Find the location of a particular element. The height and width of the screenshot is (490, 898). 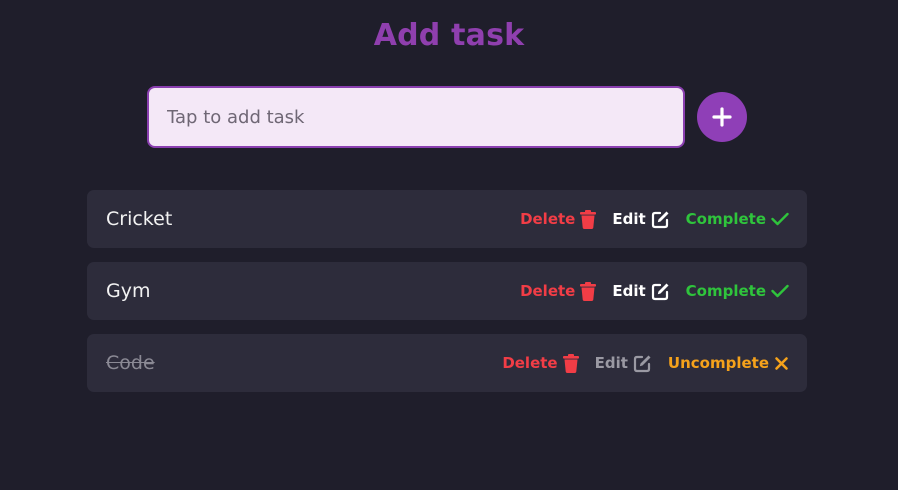

page-title: Add task is located at coordinates (449, 35).